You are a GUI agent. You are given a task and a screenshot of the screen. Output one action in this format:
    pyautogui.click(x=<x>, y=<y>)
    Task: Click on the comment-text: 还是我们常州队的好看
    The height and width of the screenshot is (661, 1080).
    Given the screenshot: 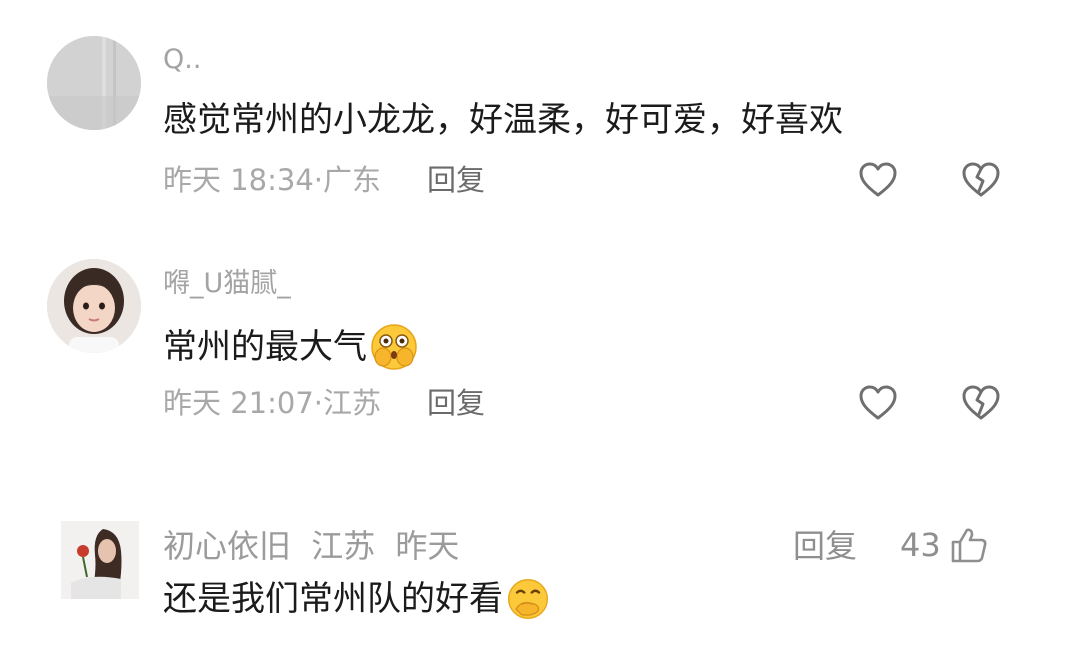 What is the action you would take?
    pyautogui.click(x=357, y=599)
    